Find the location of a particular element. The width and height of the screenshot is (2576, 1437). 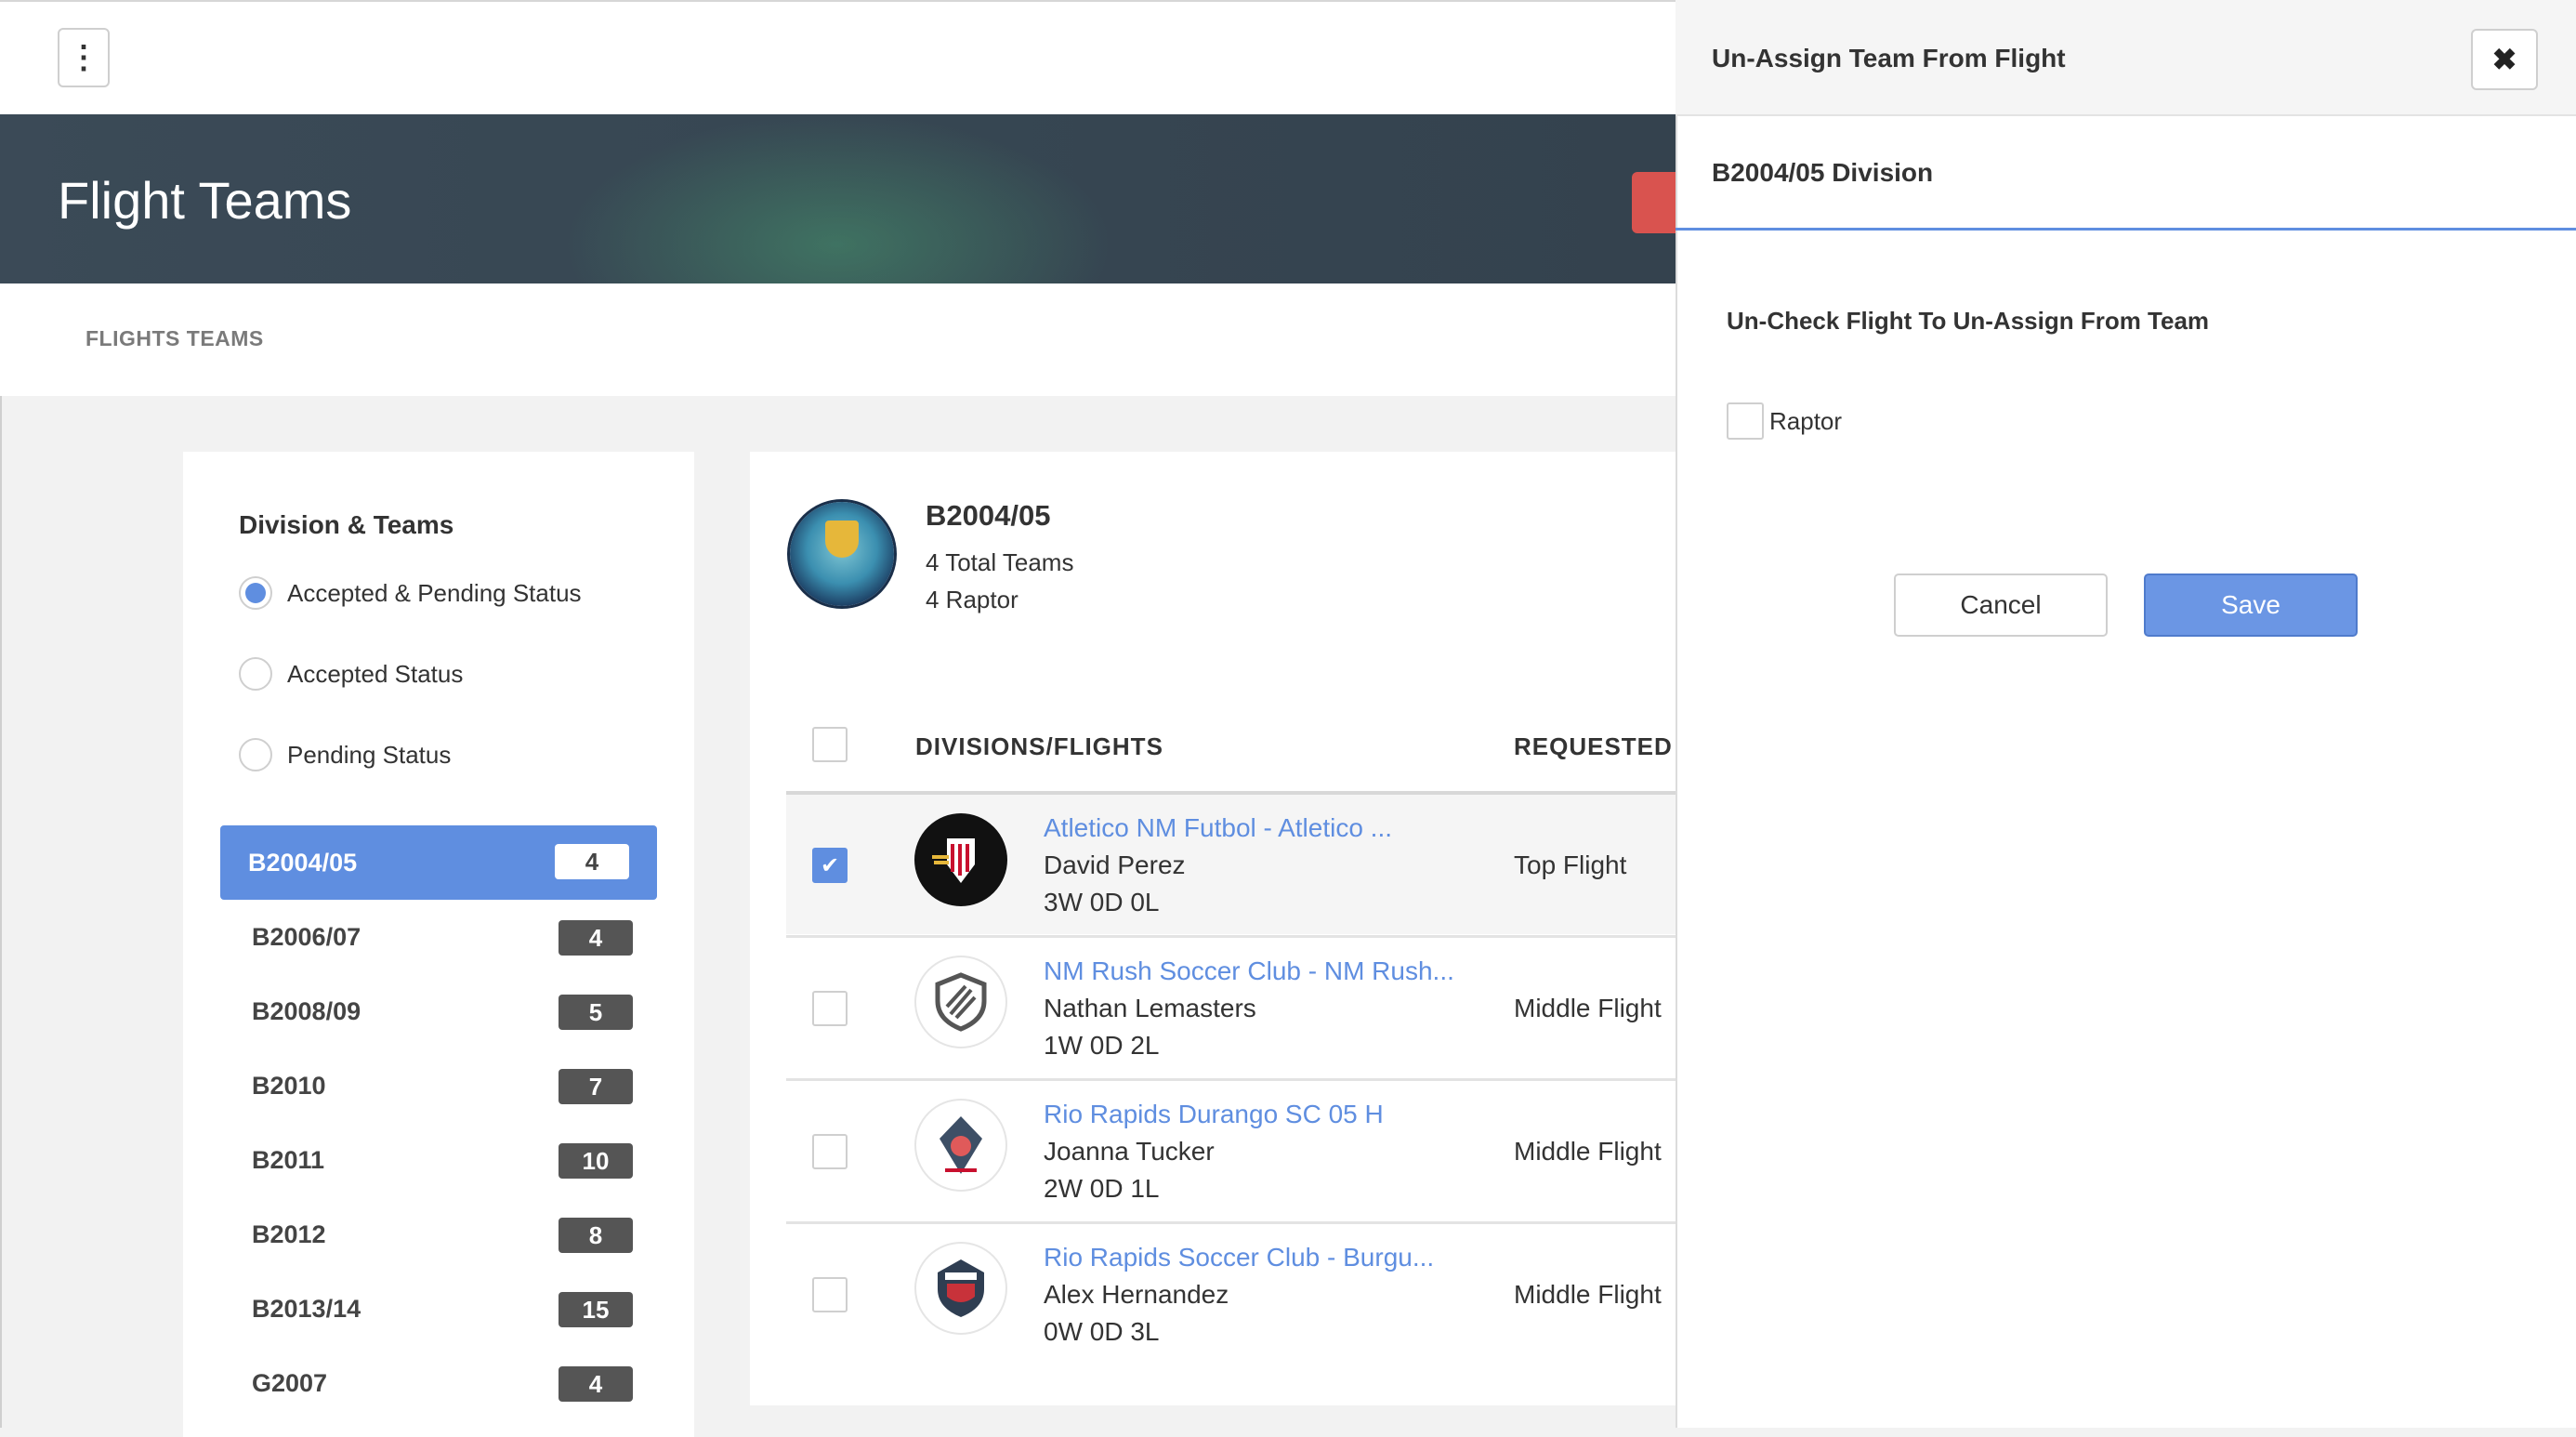

division-name: B2008/09 is located at coordinates (306, 1010).